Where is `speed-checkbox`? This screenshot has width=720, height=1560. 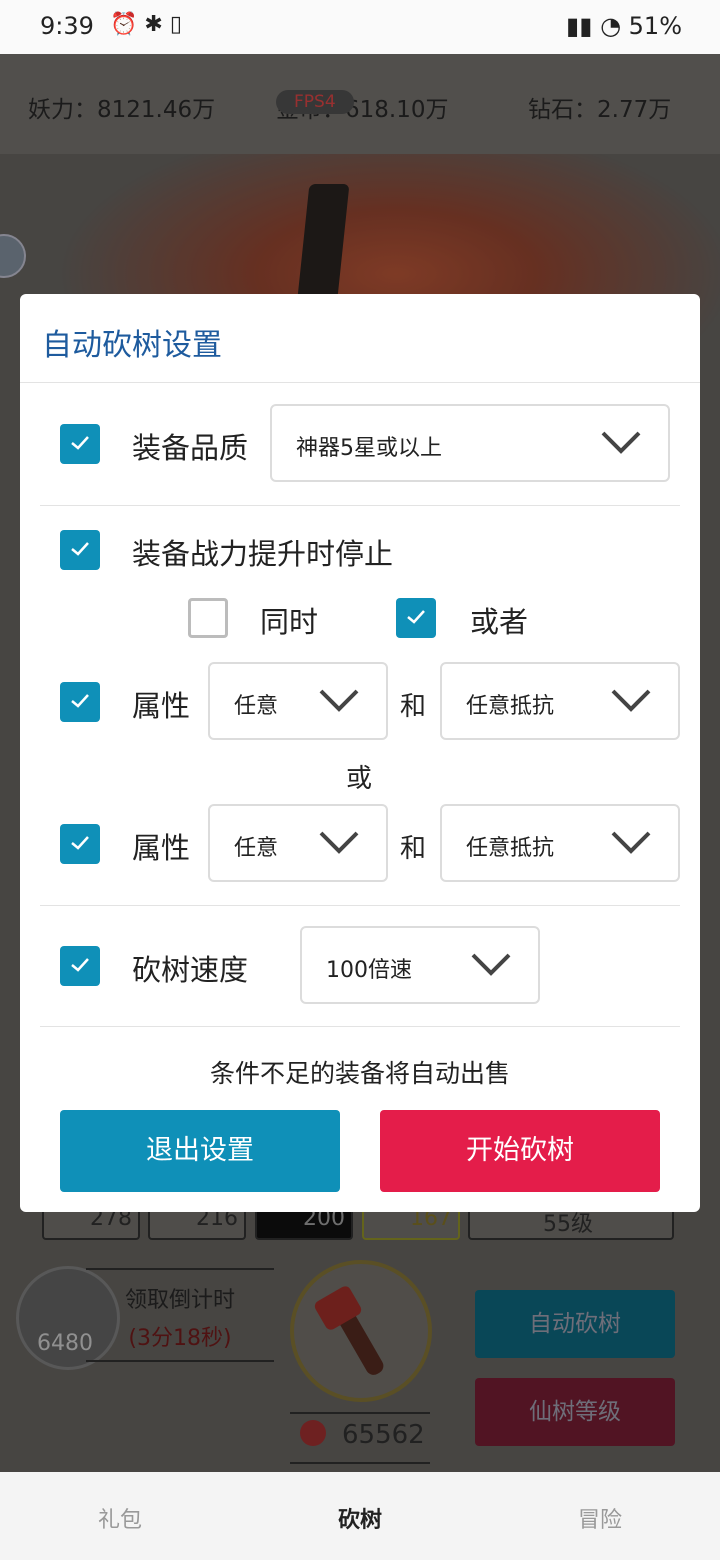 speed-checkbox is located at coordinates (80, 966).